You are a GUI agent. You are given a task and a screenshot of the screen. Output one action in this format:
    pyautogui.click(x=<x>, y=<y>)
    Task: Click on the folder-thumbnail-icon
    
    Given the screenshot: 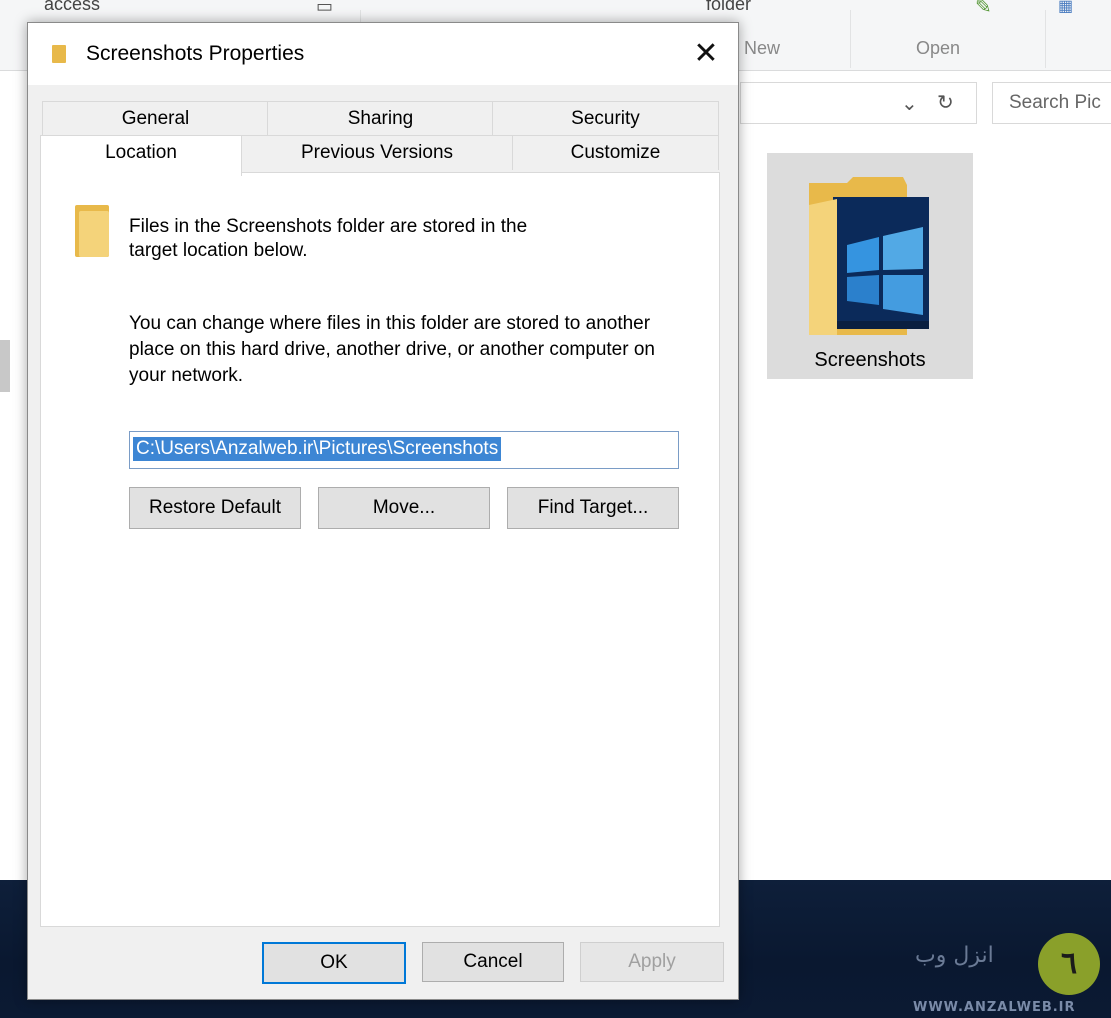 What is the action you would take?
    pyautogui.click(x=869, y=256)
    